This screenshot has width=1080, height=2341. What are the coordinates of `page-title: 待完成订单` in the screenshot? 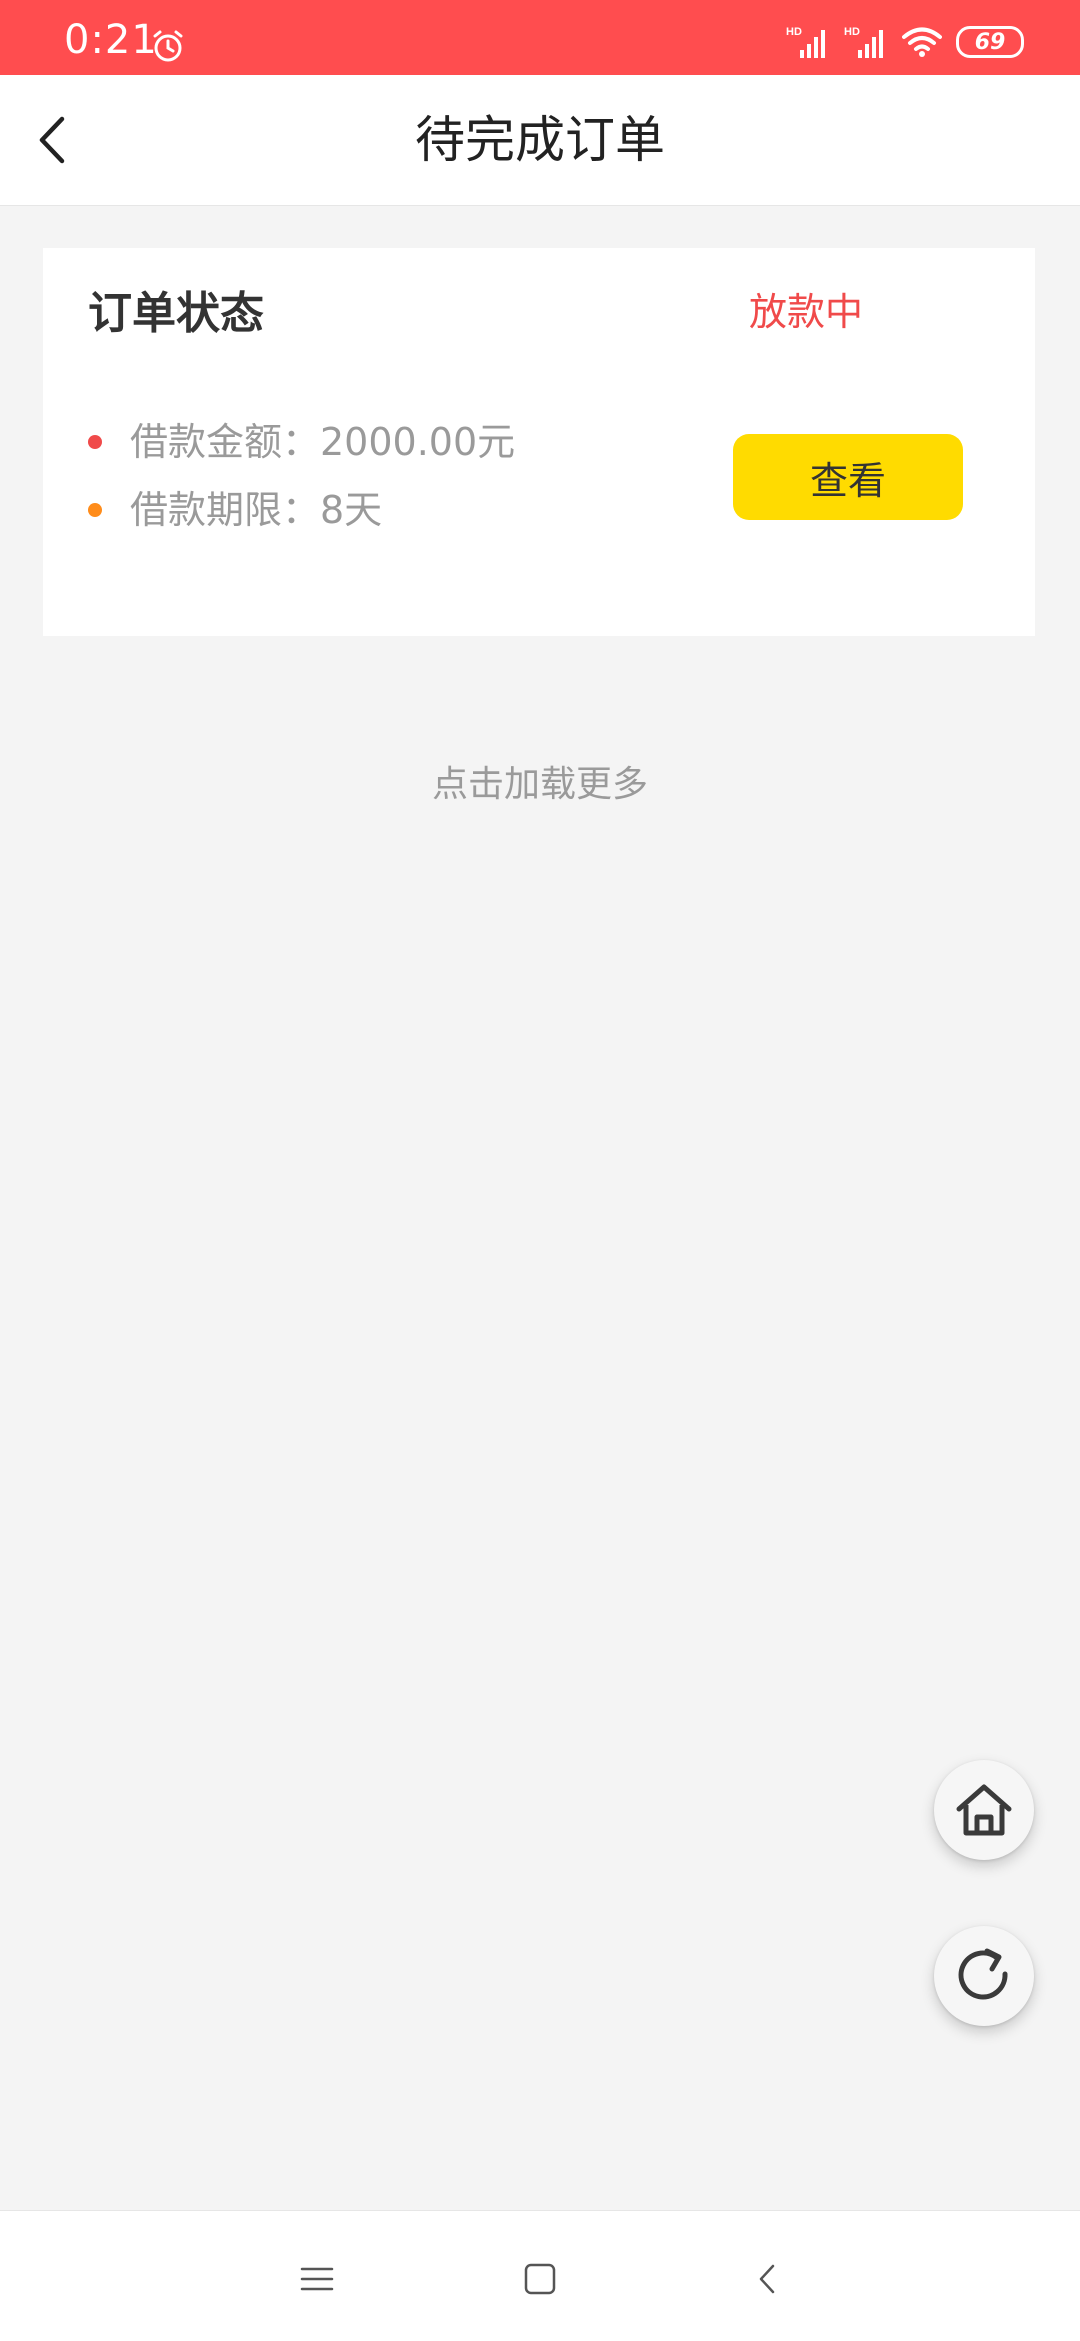 It's located at (540, 140).